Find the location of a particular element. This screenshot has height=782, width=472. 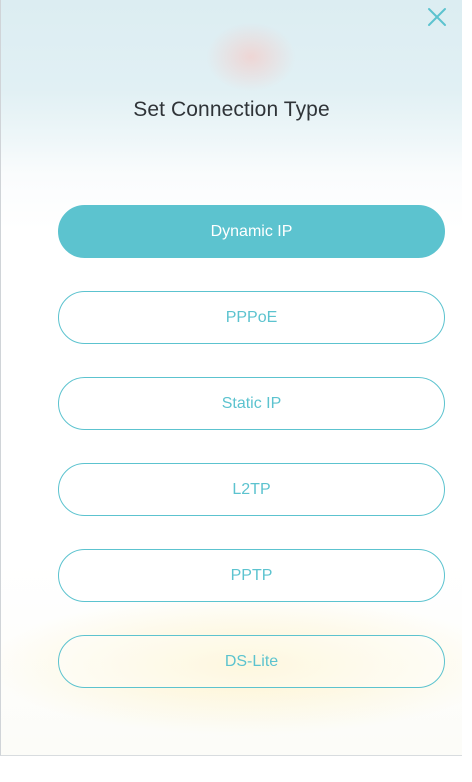

option-label: Static IP is located at coordinates (251, 403).